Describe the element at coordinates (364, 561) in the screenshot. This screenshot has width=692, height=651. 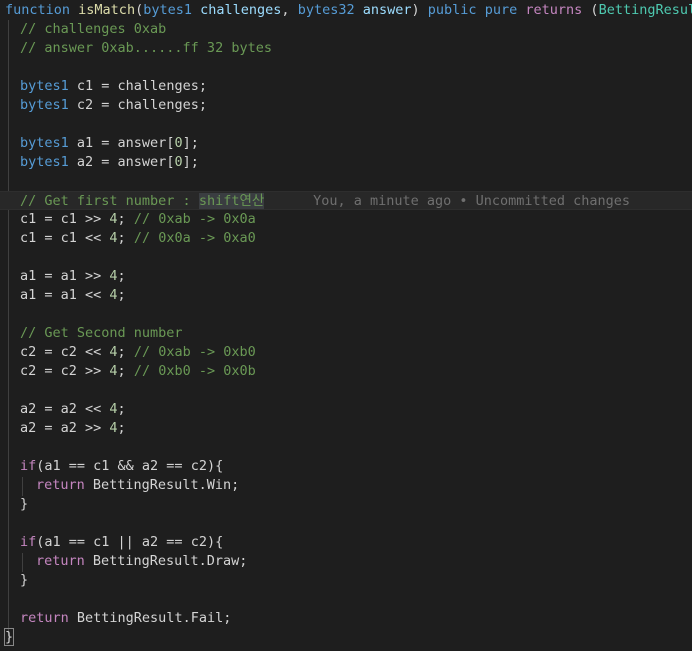
I see `code-line-return-draw: return BettingResult.Draw;` at that location.